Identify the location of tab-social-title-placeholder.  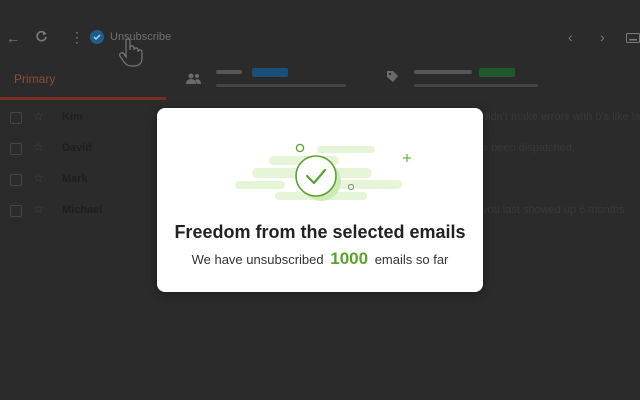
(229, 72).